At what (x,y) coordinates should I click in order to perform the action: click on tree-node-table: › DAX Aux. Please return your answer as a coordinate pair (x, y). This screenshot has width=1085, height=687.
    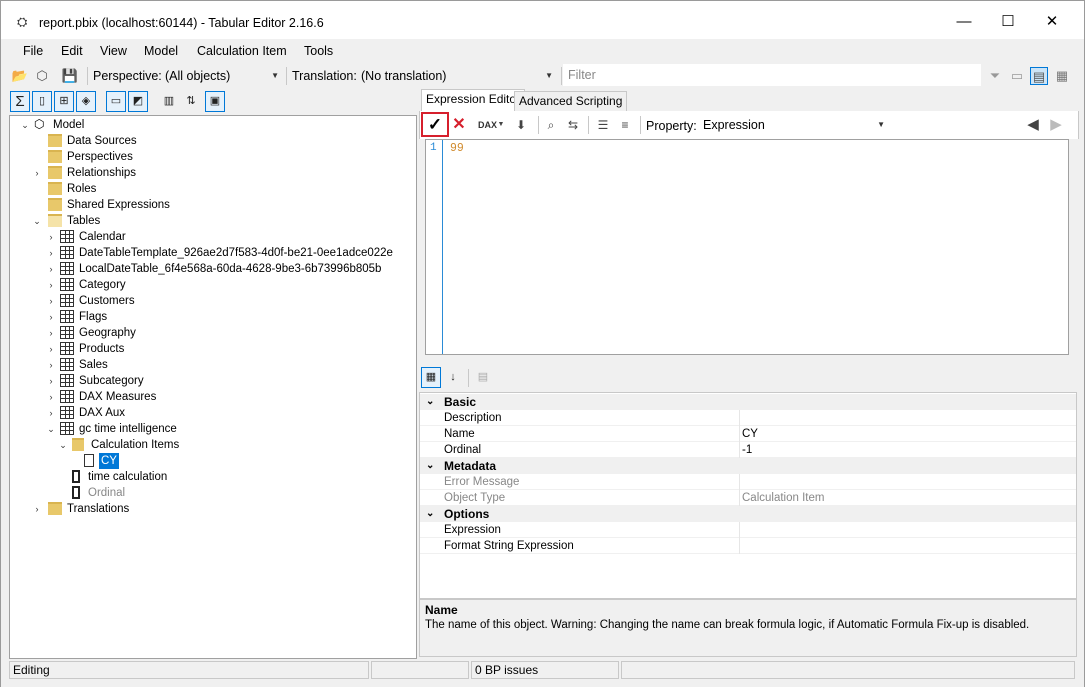
    Looking at the image, I should click on (226, 413).